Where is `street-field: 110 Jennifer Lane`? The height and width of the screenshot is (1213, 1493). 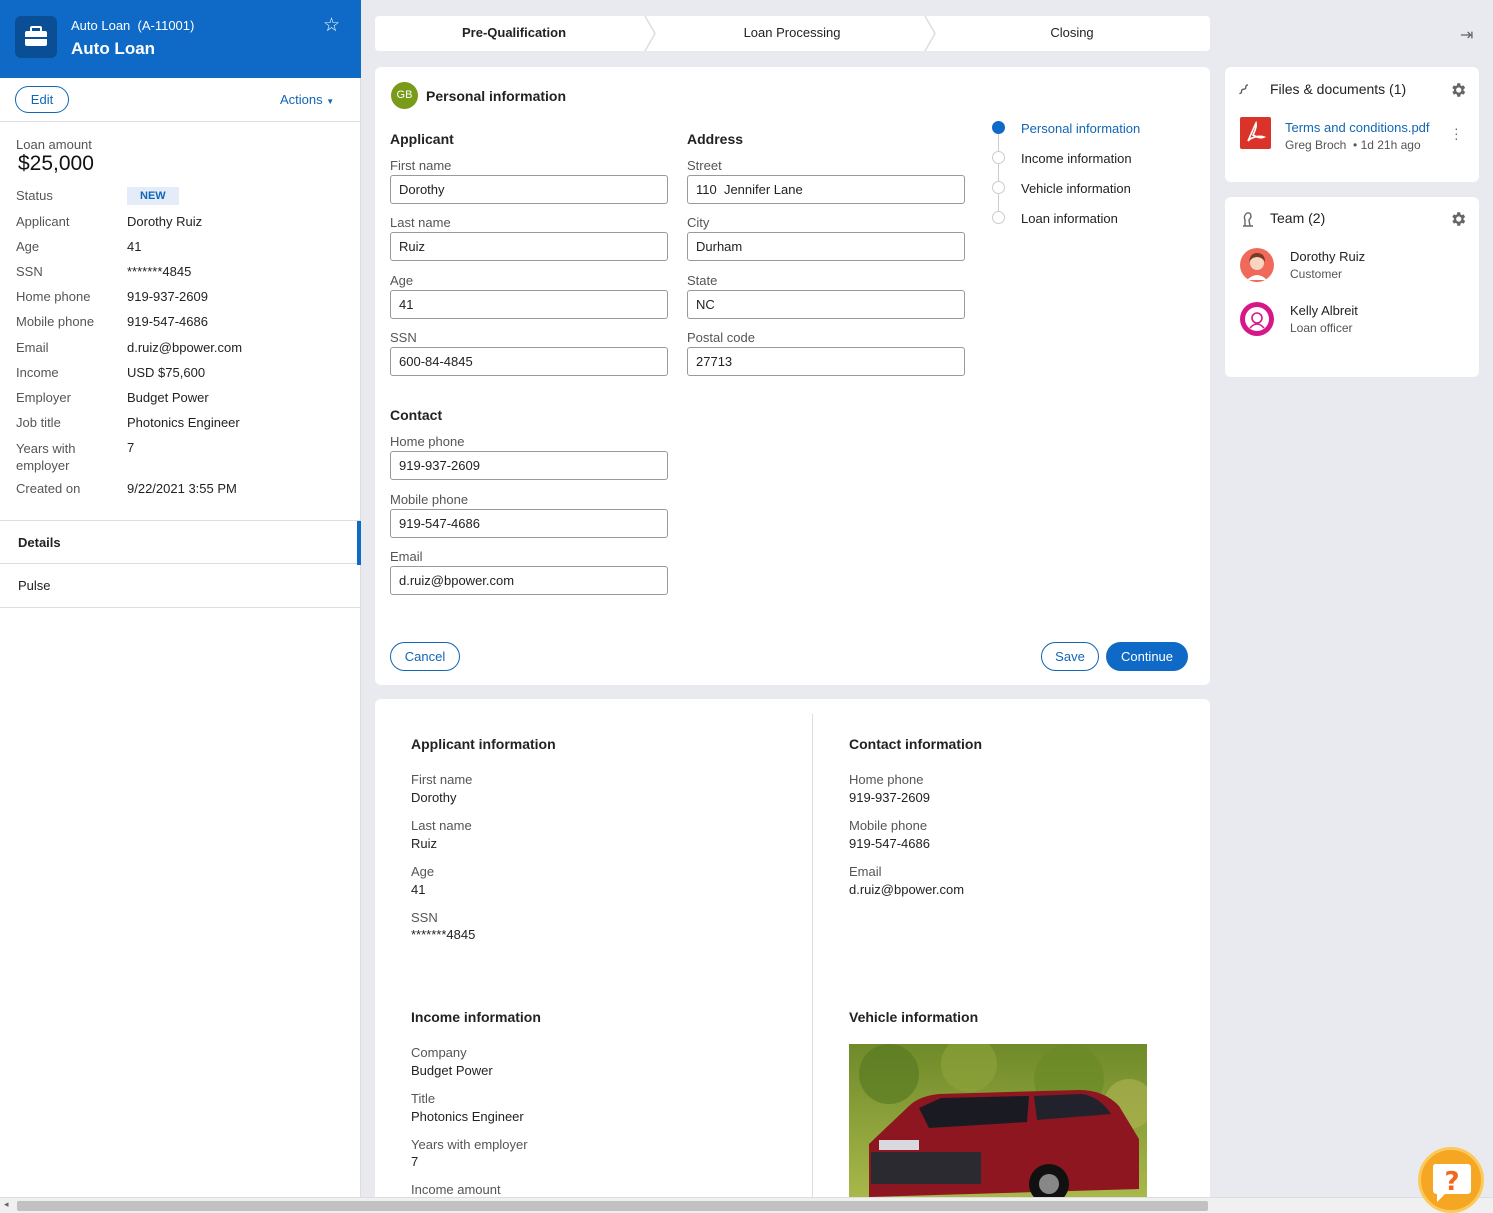 street-field: 110 Jennifer Lane is located at coordinates (826, 189).